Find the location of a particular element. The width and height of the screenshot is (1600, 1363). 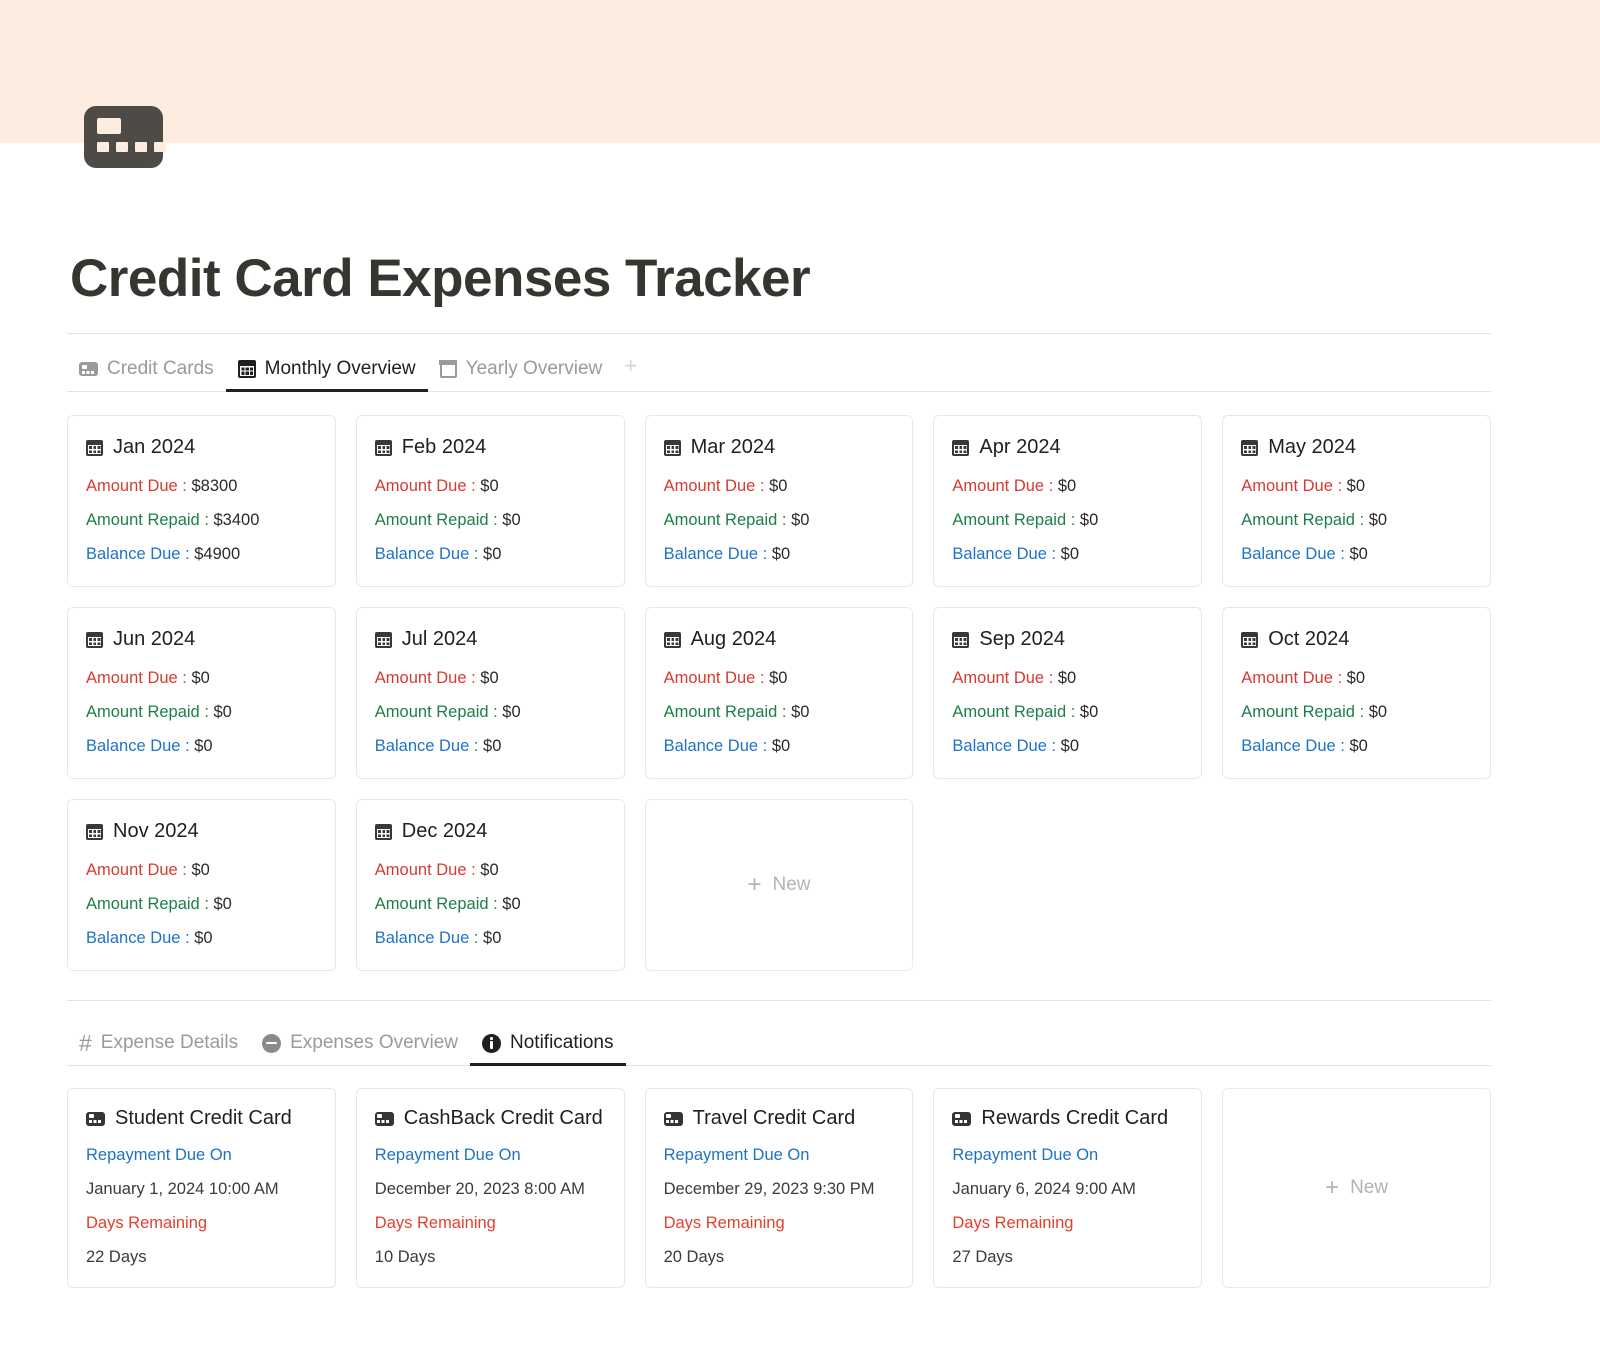

add-notification-card-button: + New is located at coordinates (1356, 1188).